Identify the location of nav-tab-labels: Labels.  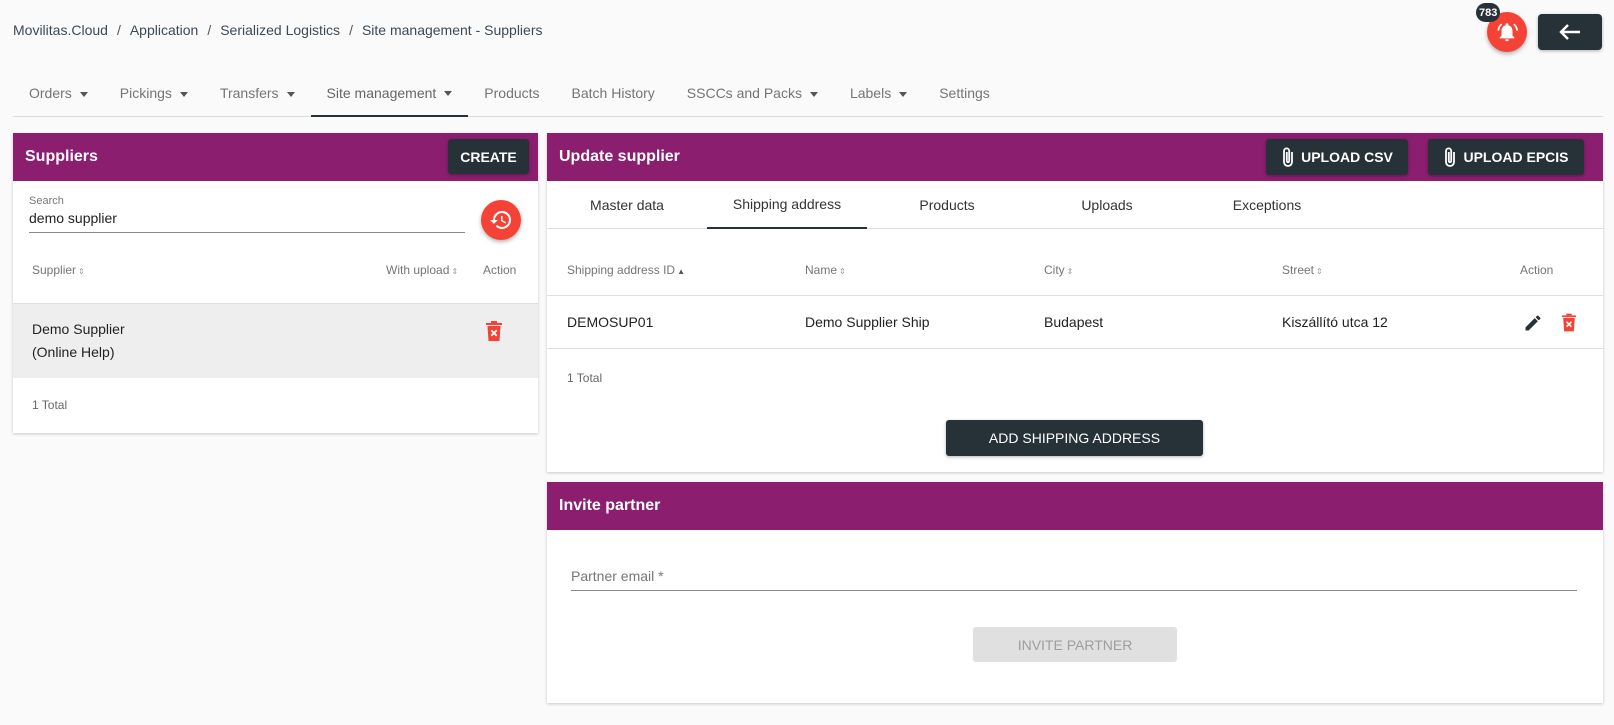
(878, 93).